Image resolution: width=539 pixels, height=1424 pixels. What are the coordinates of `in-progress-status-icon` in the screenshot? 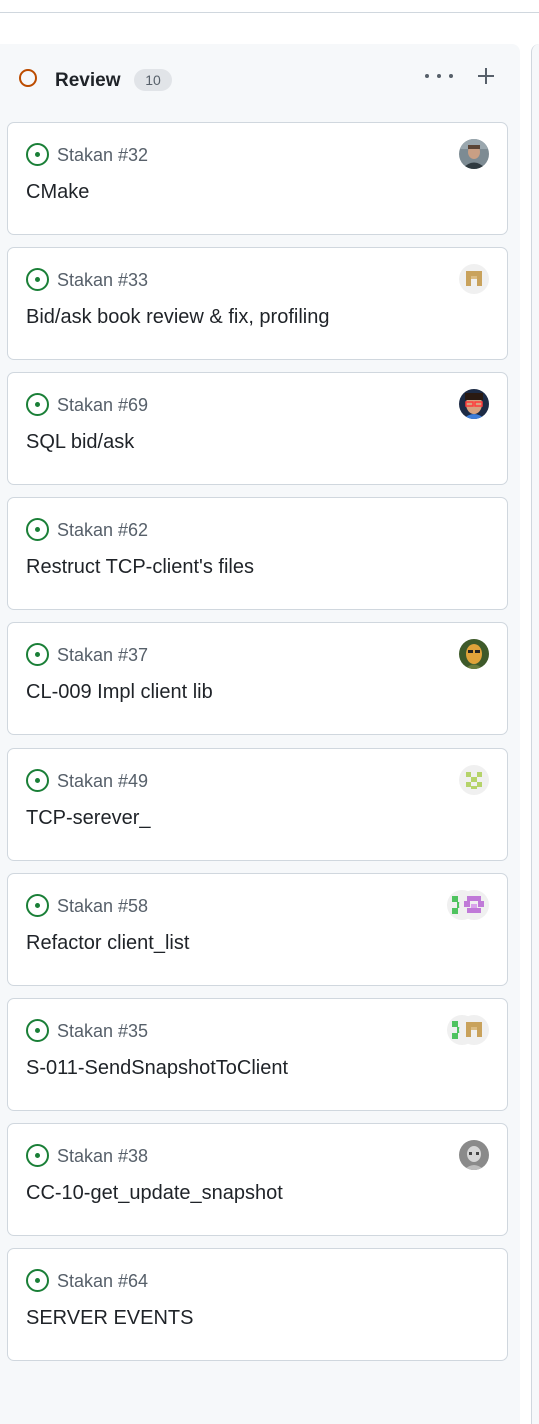 It's located at (28, 78).